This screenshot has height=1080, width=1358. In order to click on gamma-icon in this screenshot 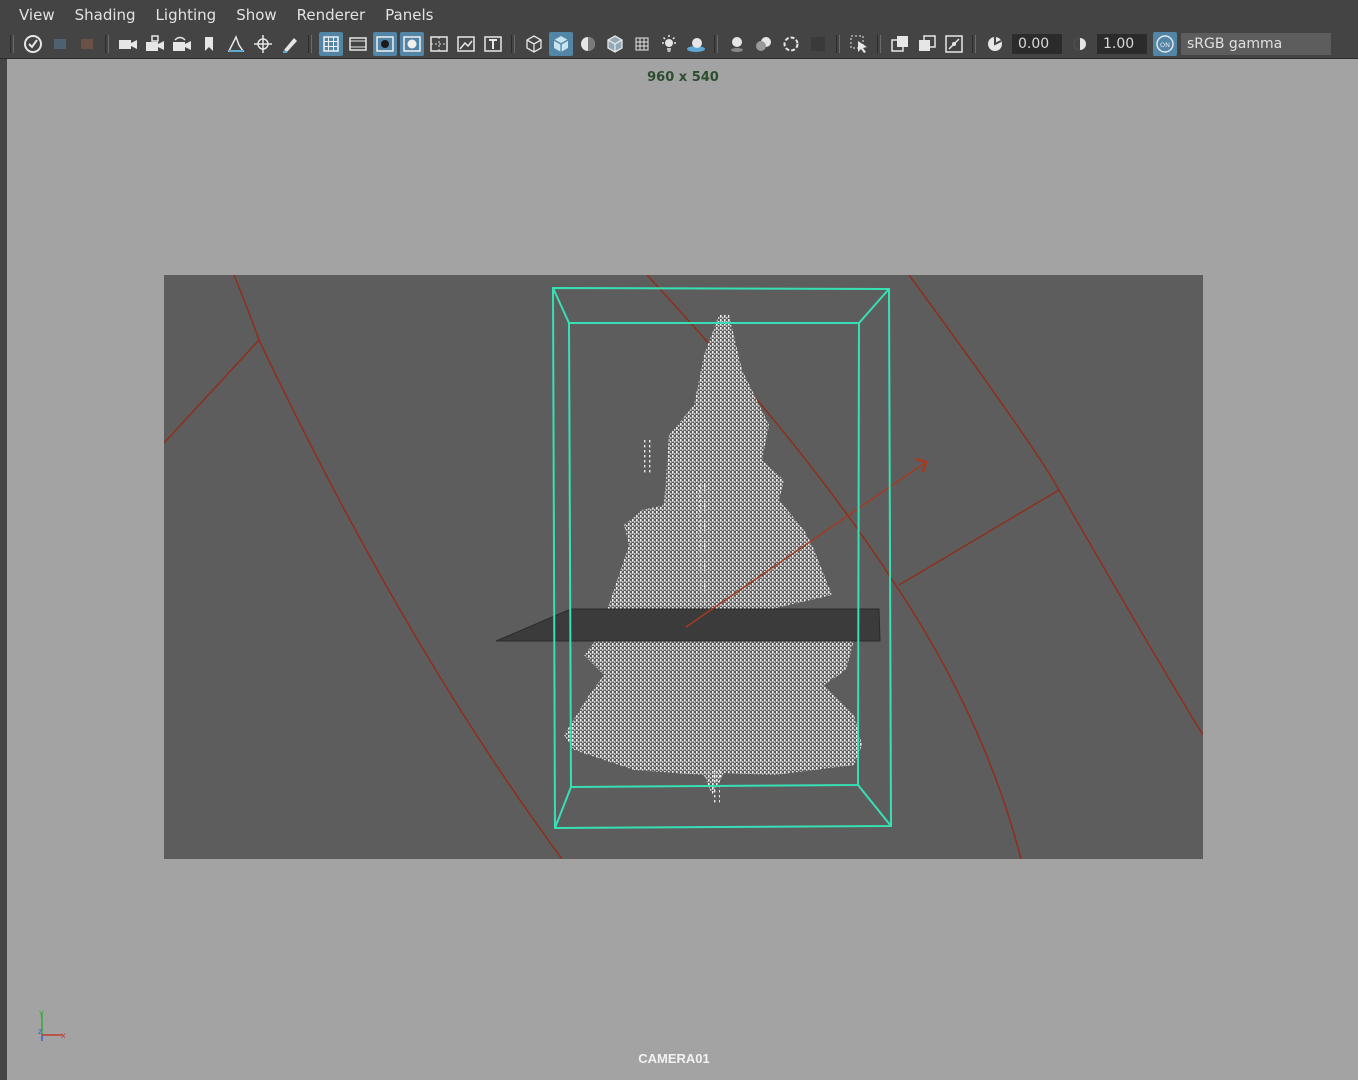, I will do `click(1080, 44)`.